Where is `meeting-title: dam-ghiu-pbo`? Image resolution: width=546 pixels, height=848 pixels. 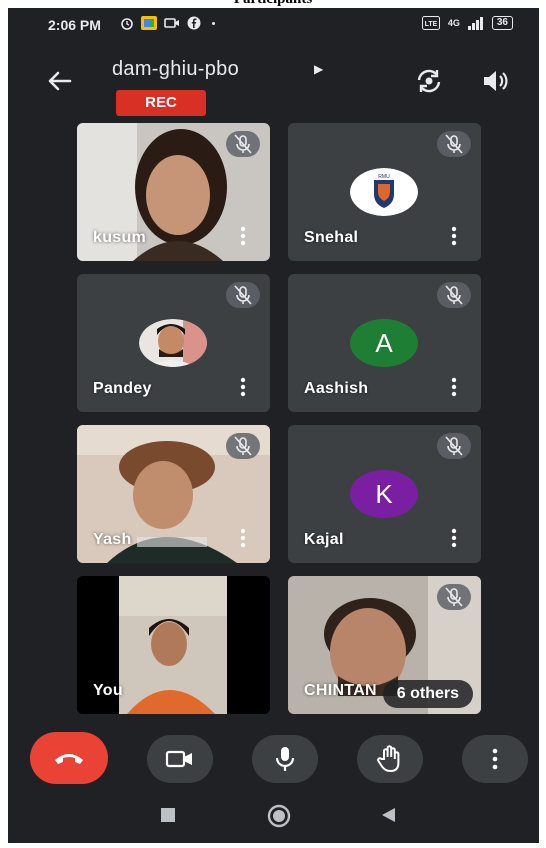 meeting-title: dam-ghiu-pbo is located at coordinates (175, 69).